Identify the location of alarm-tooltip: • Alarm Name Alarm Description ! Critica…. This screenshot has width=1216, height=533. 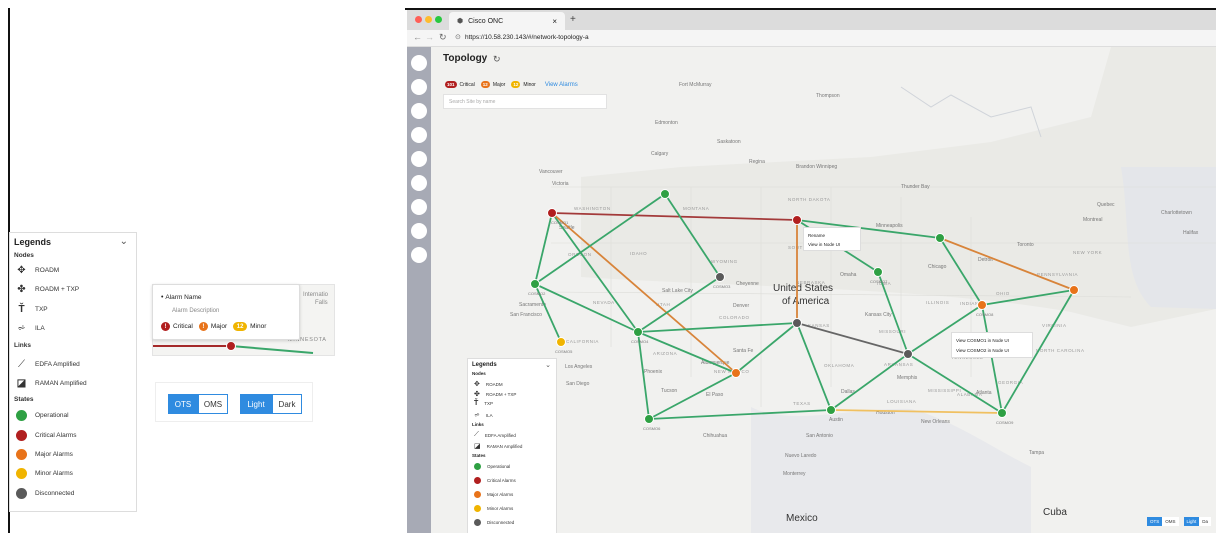
(226, 312).